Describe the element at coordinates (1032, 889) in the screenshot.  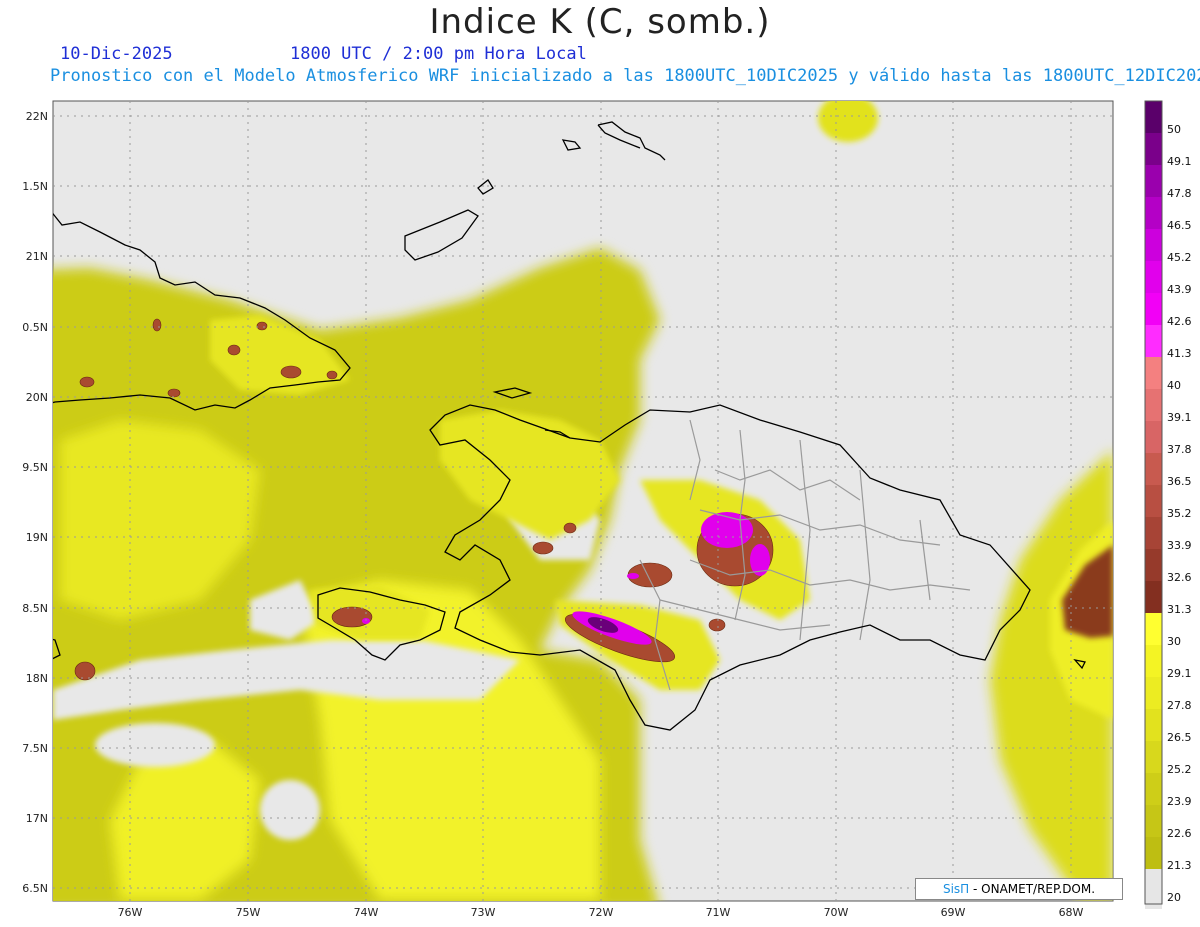
I see `credit-org: - ONAMET/REP.DOM.` at that location.